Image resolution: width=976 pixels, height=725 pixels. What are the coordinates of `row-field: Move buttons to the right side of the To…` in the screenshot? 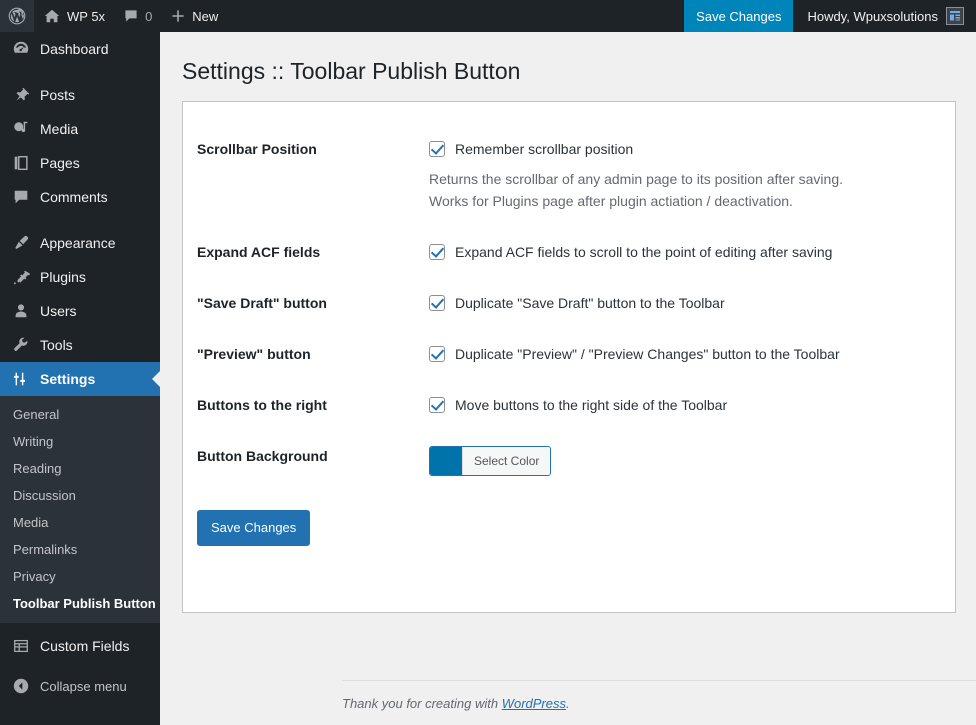 It's located at (680, 405).